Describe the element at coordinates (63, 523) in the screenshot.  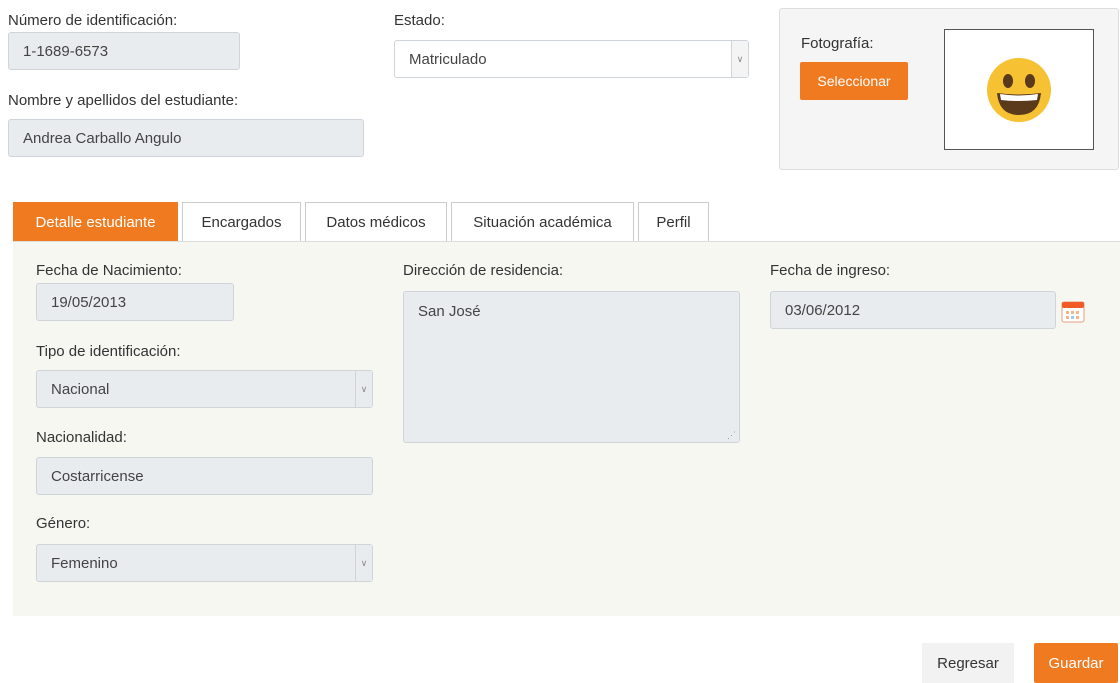
I see `gender-label: Género:` at that location.